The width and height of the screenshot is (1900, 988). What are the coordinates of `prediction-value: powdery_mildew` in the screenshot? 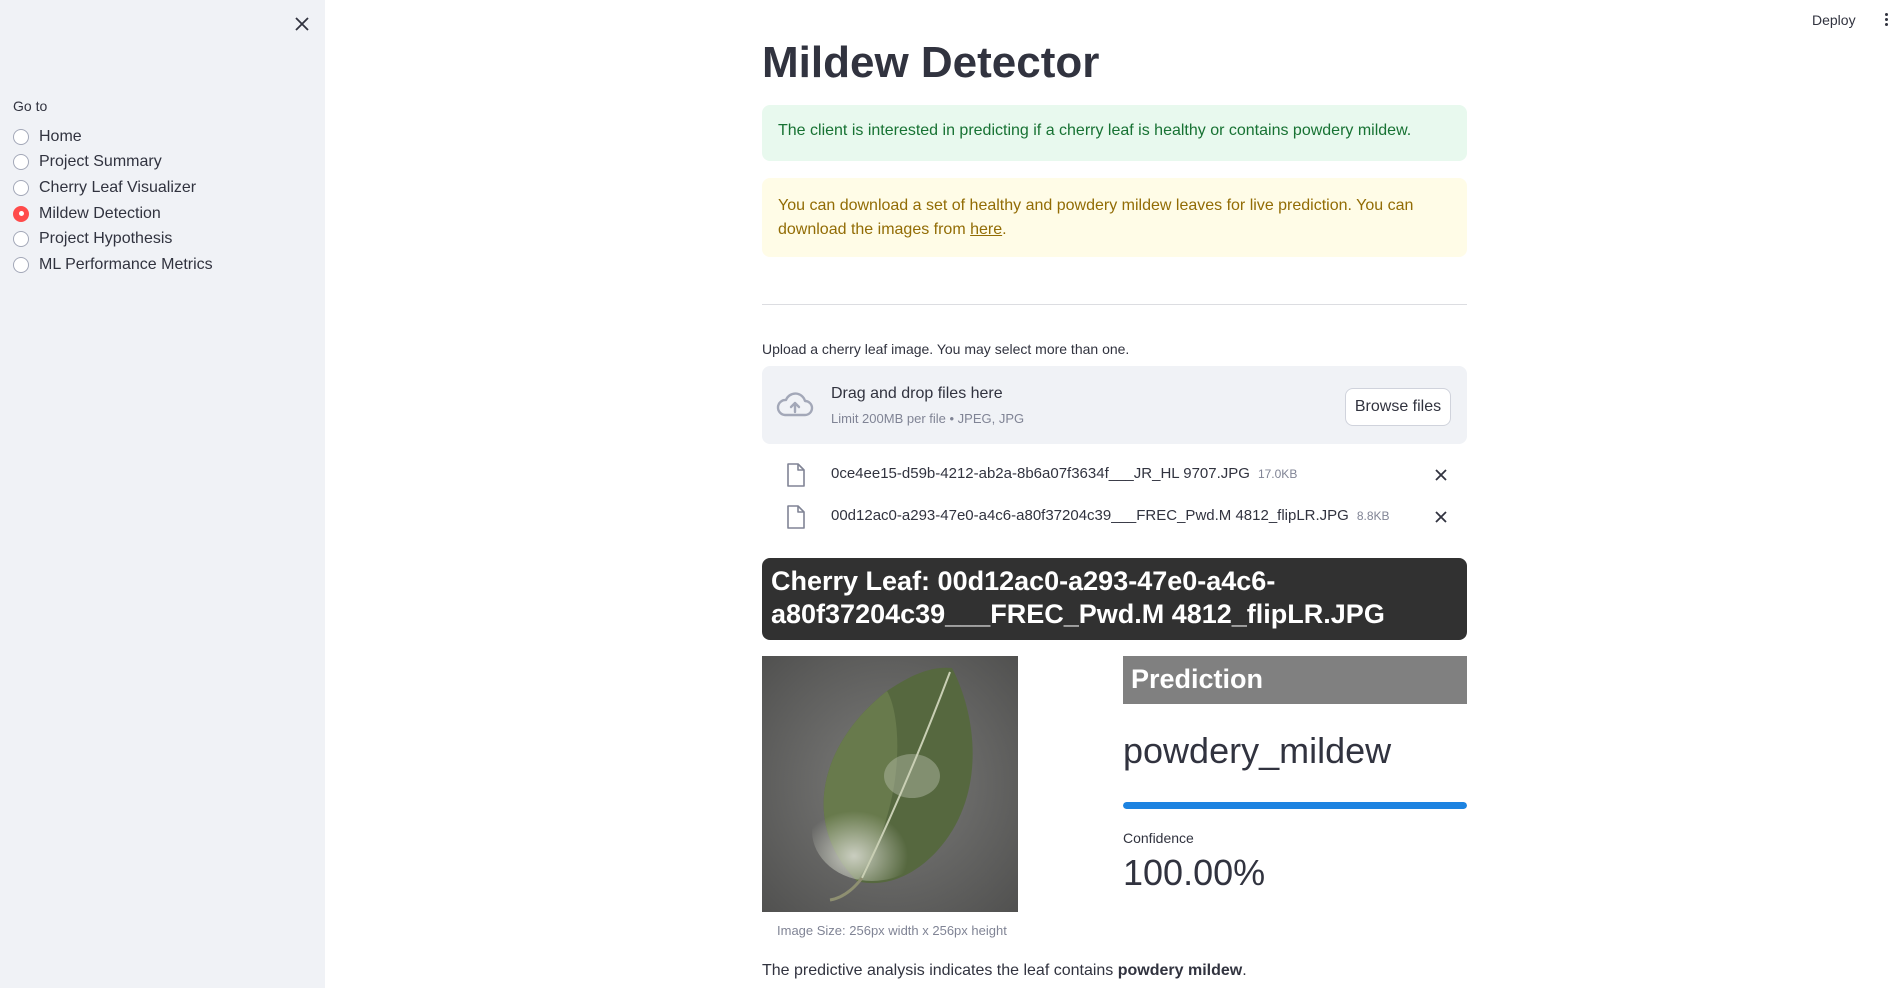 It's located at (1257, 750).